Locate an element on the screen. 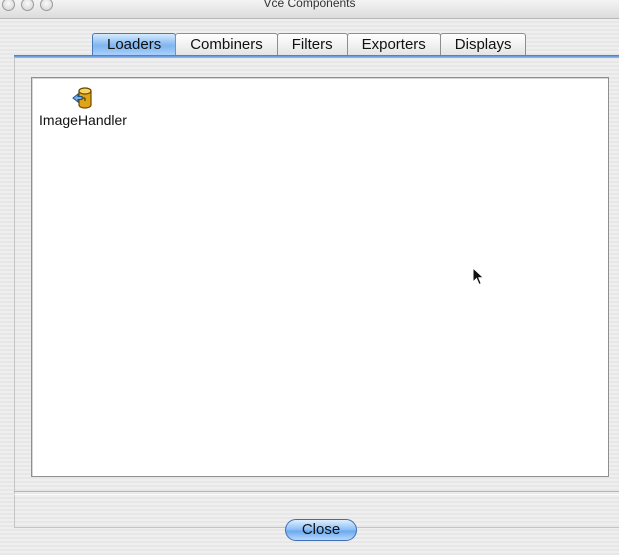  window-title: Vce Components is located at coordinates (309, 5).